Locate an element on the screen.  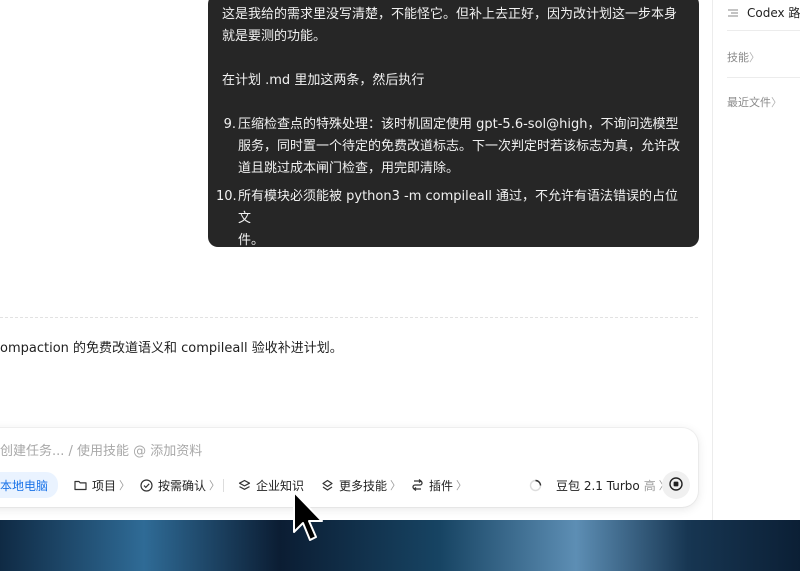
chip-label: 本地电脑 is located at coordinates (24, 485).